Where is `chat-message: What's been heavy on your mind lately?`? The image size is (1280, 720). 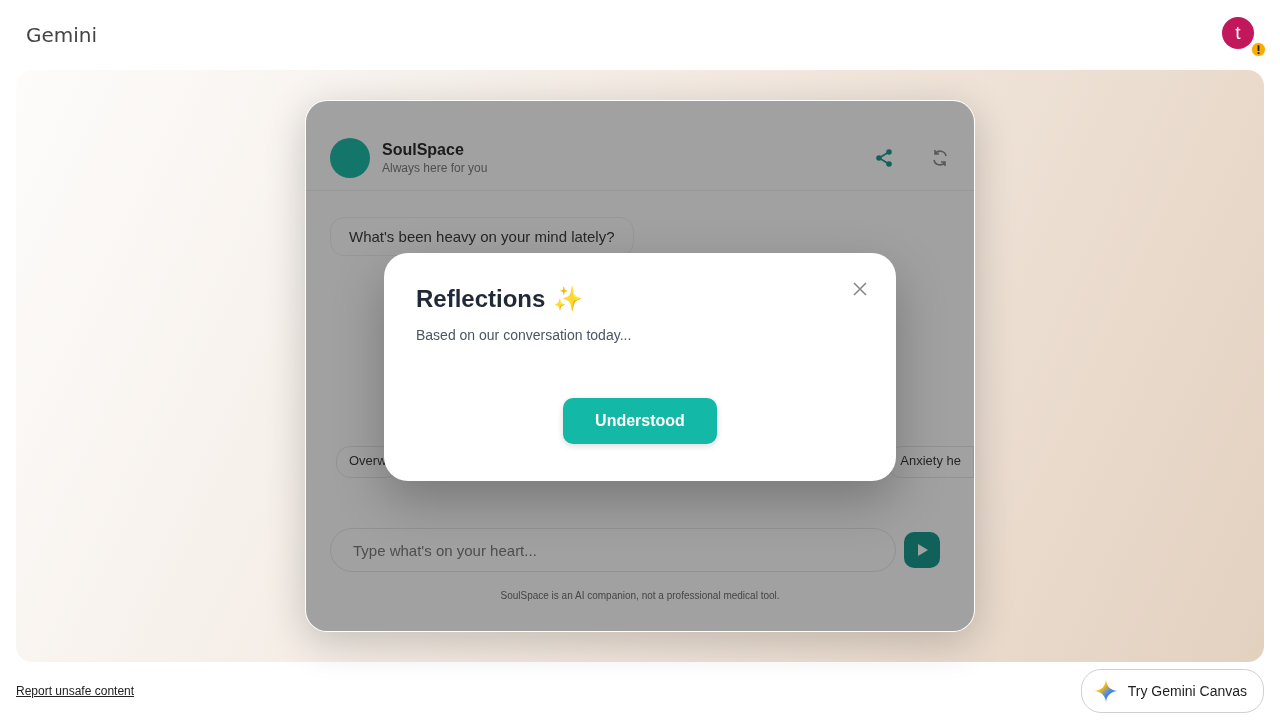 chat-message: What's been heavy on your mind lately? is located at coordinates (482, 236).